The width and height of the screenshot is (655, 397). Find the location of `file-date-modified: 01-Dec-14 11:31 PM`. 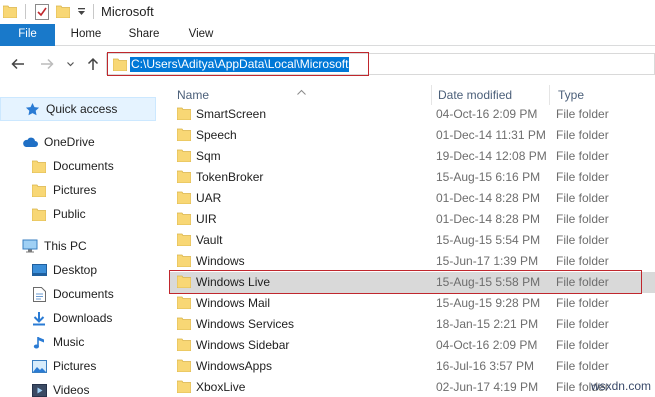

file-date-modified: 01-Dec-14 11:31 PM is located at coordinates (491, 135).